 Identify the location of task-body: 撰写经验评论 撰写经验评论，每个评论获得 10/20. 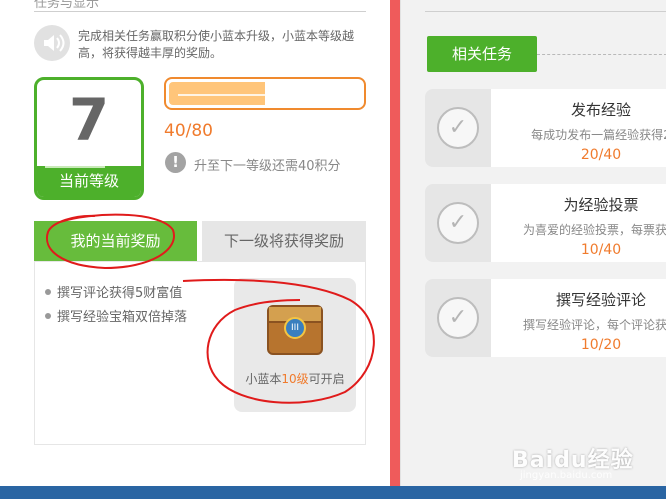
(578, 318).